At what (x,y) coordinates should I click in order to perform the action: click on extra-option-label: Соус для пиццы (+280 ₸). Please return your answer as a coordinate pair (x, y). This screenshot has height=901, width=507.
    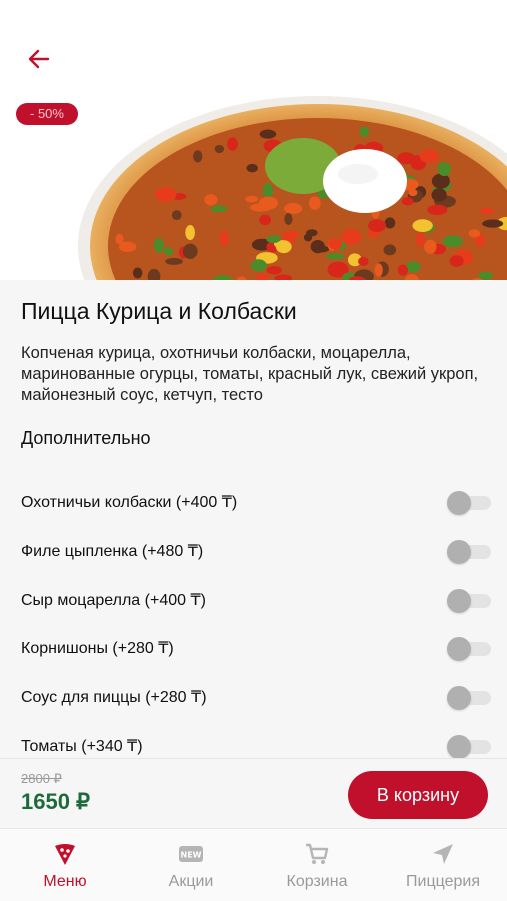
    Looking at the image, I should click on (114, 697).